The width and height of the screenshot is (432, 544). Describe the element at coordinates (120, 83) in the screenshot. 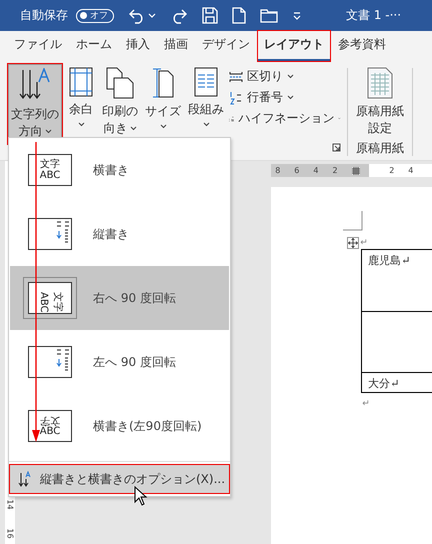

I see `page-orientation-icon` at that location.